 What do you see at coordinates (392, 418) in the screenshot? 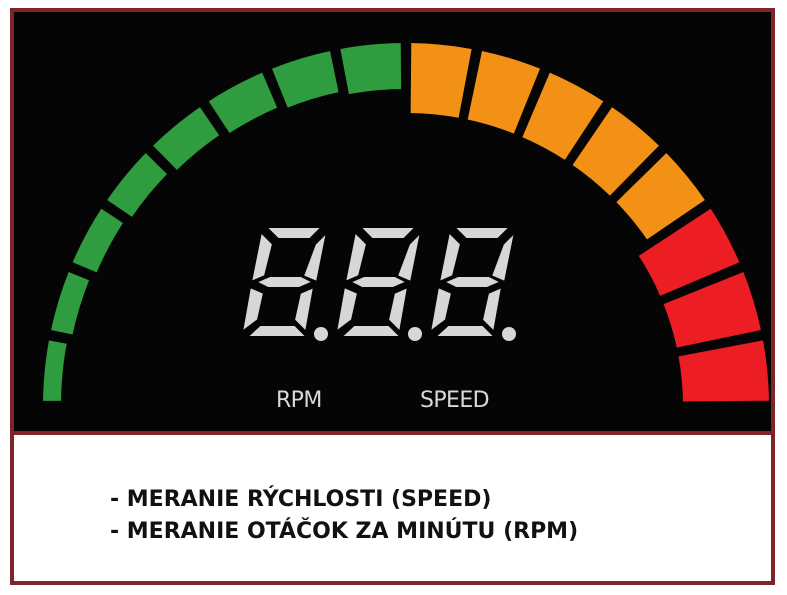
I see `gauge-bottom-mask` at bounding box center [392, 418].